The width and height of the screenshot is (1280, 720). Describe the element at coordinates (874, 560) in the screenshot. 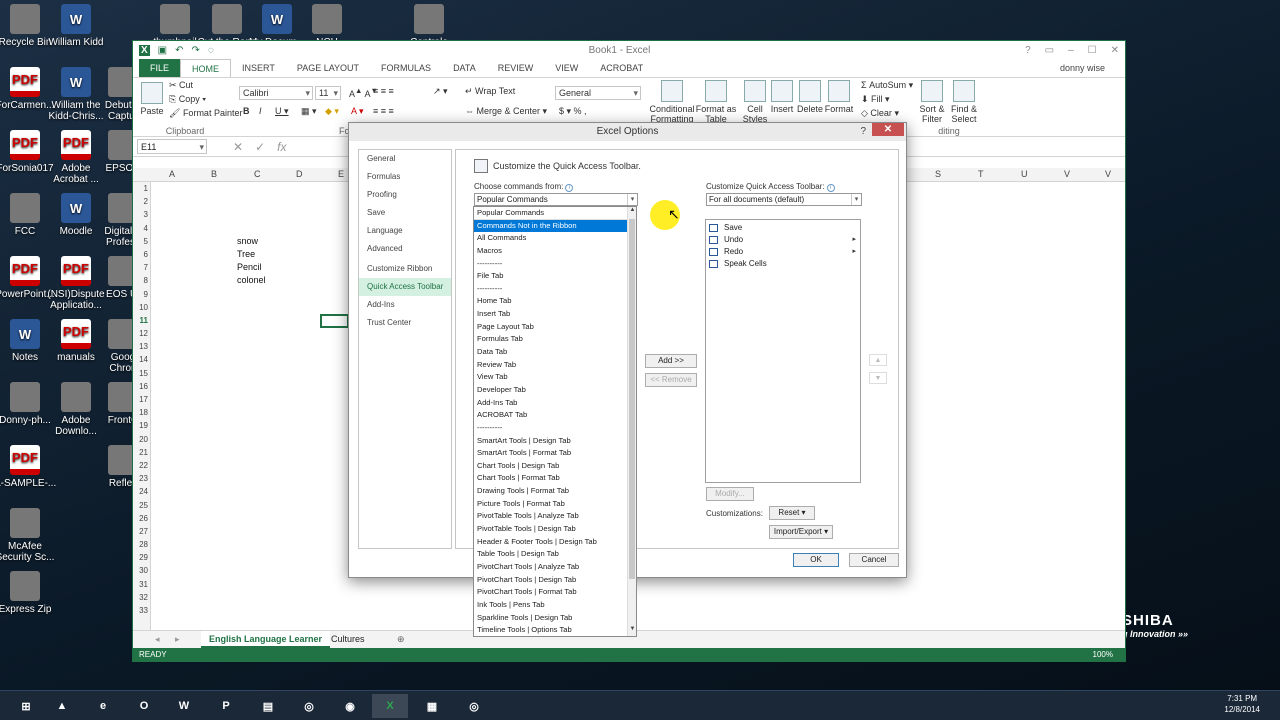

I see `cancel-button: Cancel` at that location.